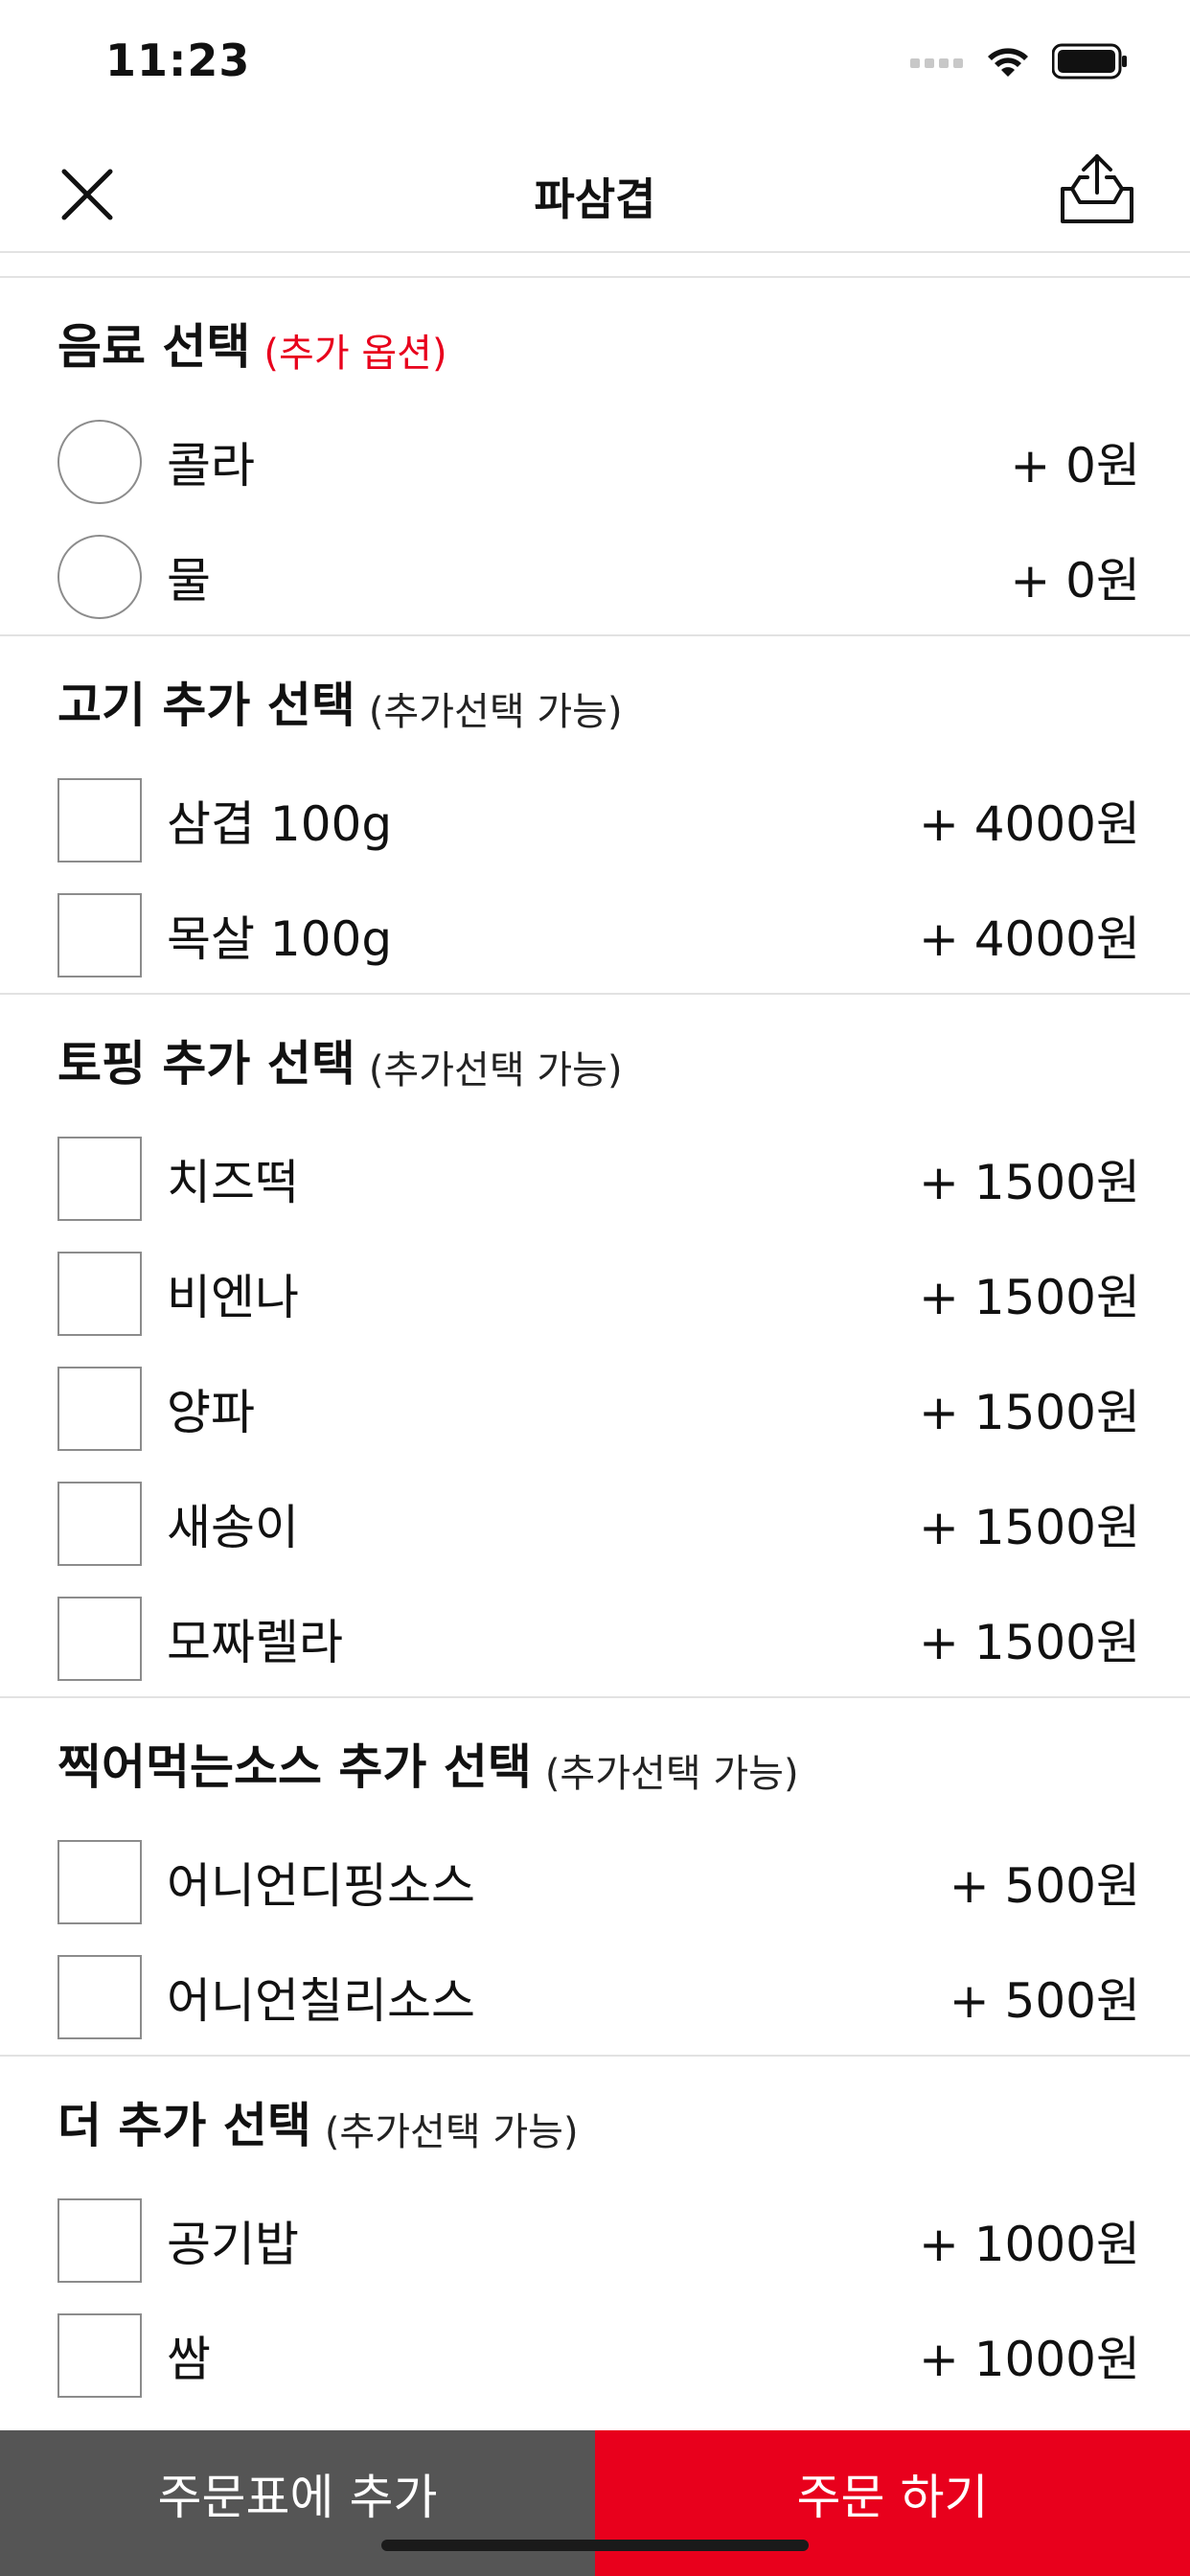 Image resolution: width=1190 pixels, height=2576 pixels. Describe the element at coordinates (595, 199) in the screenshot. I see `page-title: 파삼겹` at that location.